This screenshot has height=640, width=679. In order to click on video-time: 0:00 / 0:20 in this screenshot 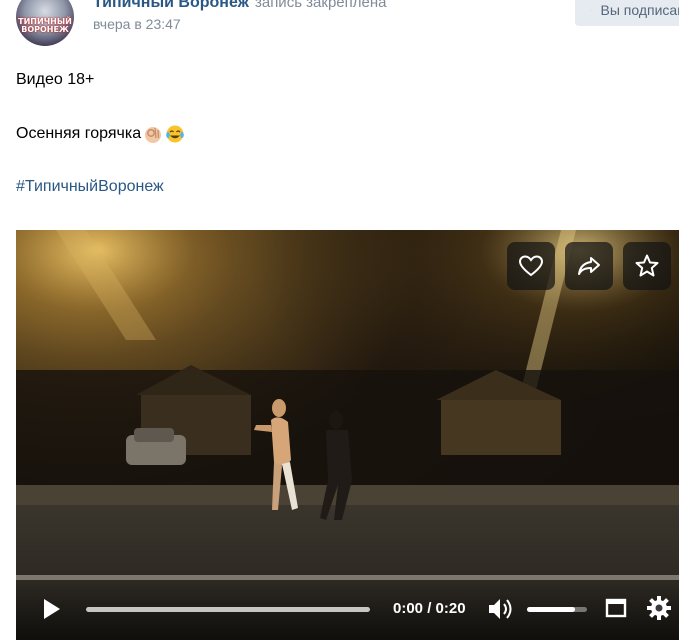, I will do `click(429, 608)`.